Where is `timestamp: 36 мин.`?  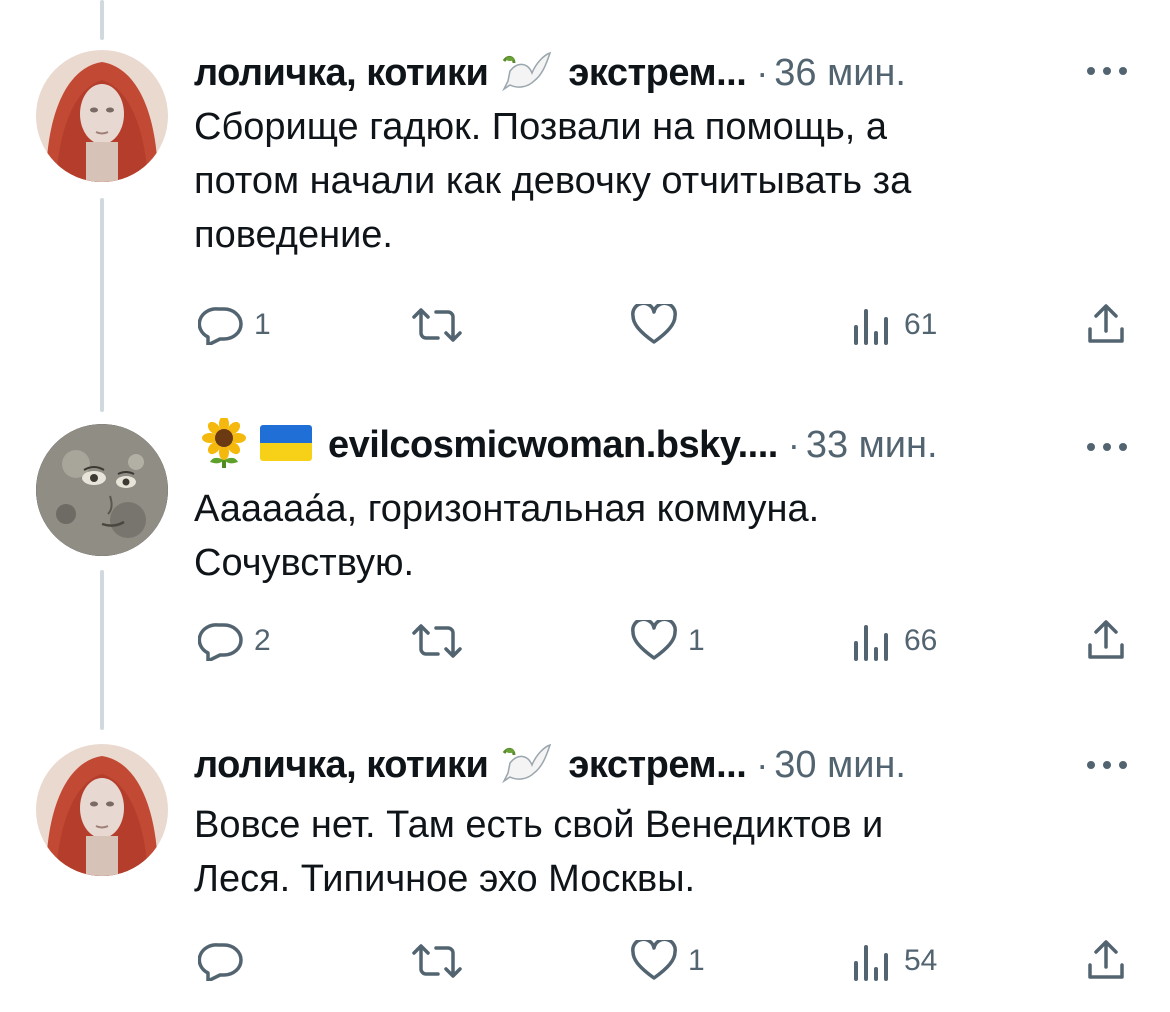
timestamp: 36 мин. is located at coordinates (840, 73).